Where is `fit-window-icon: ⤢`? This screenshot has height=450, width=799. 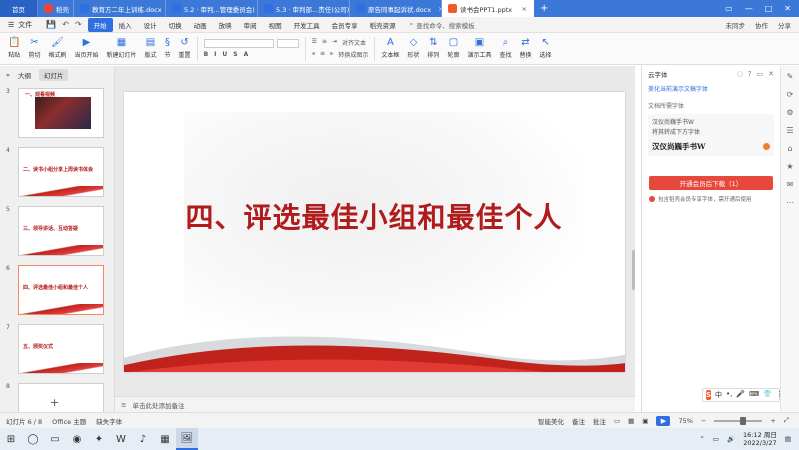
fit-window-icon: ⤢ is located at coordinates (786, 420).